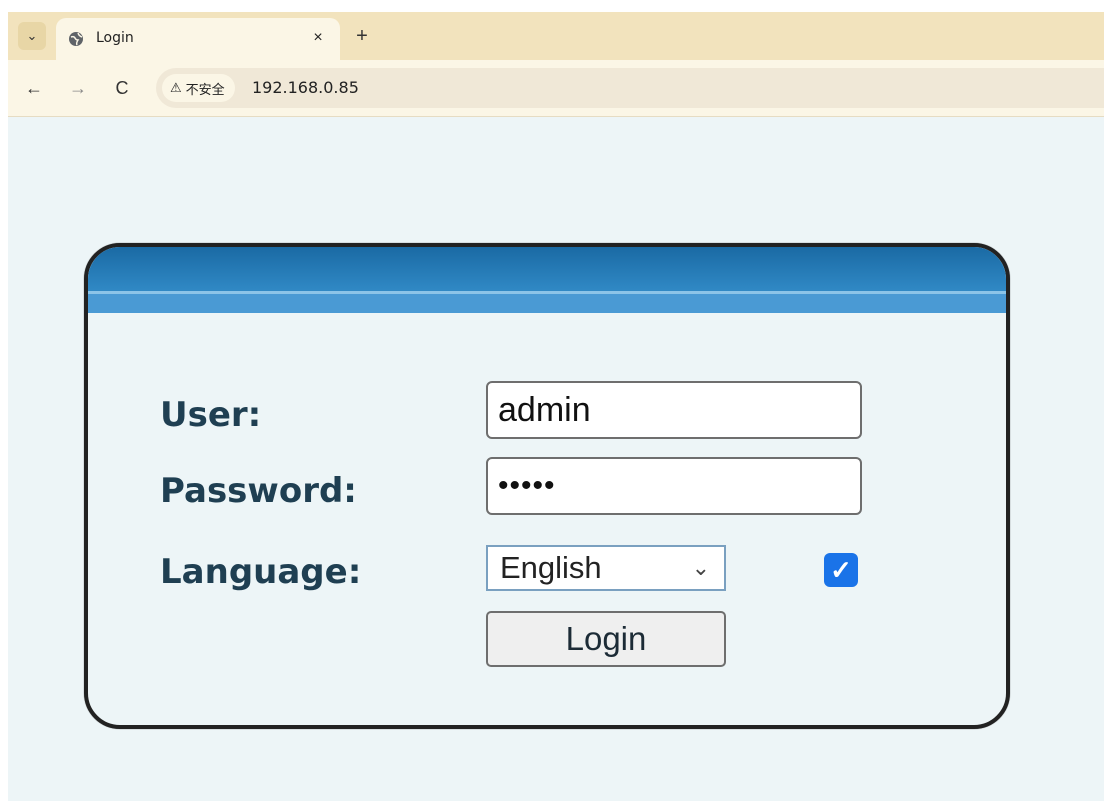 Image resolution: width=1104 pixels, height=801 pixels. What do you see at coordinates (318, 38) in the screenshot?
I see `close-icon: ×` at bounding box center [318, 38].